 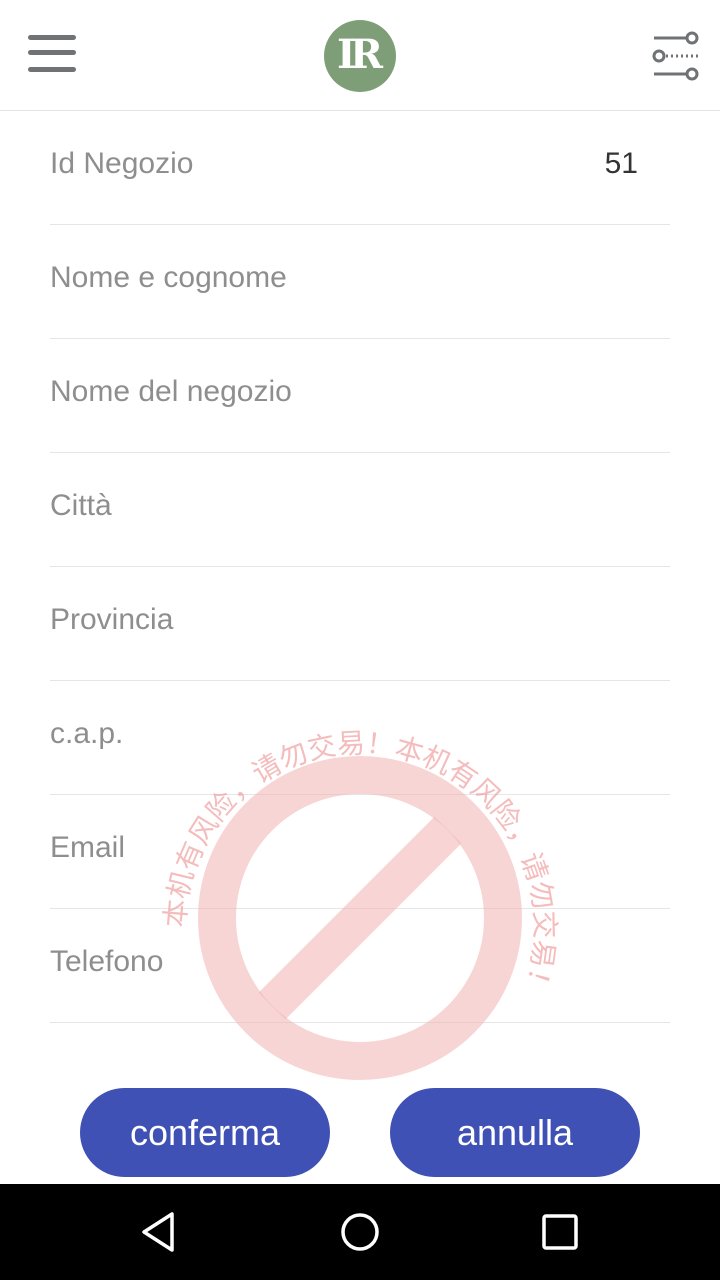 What do you see at coordinates (676, 56) in the screenshot?
I see `filter-settings-icon` at bounding box center [676, 56].